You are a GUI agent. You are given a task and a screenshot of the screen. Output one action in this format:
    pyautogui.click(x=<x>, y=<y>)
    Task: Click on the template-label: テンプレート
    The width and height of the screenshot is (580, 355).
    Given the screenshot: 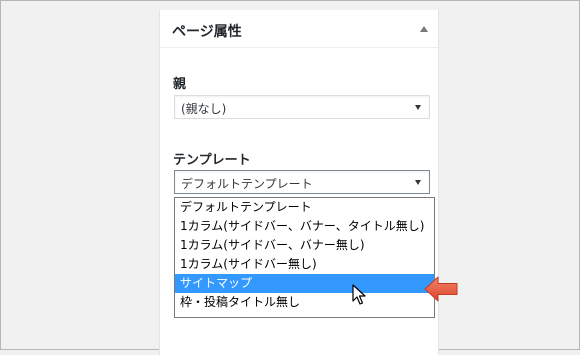 What is the action you would take?
    pyautogui.click(x=212, y=160)
    